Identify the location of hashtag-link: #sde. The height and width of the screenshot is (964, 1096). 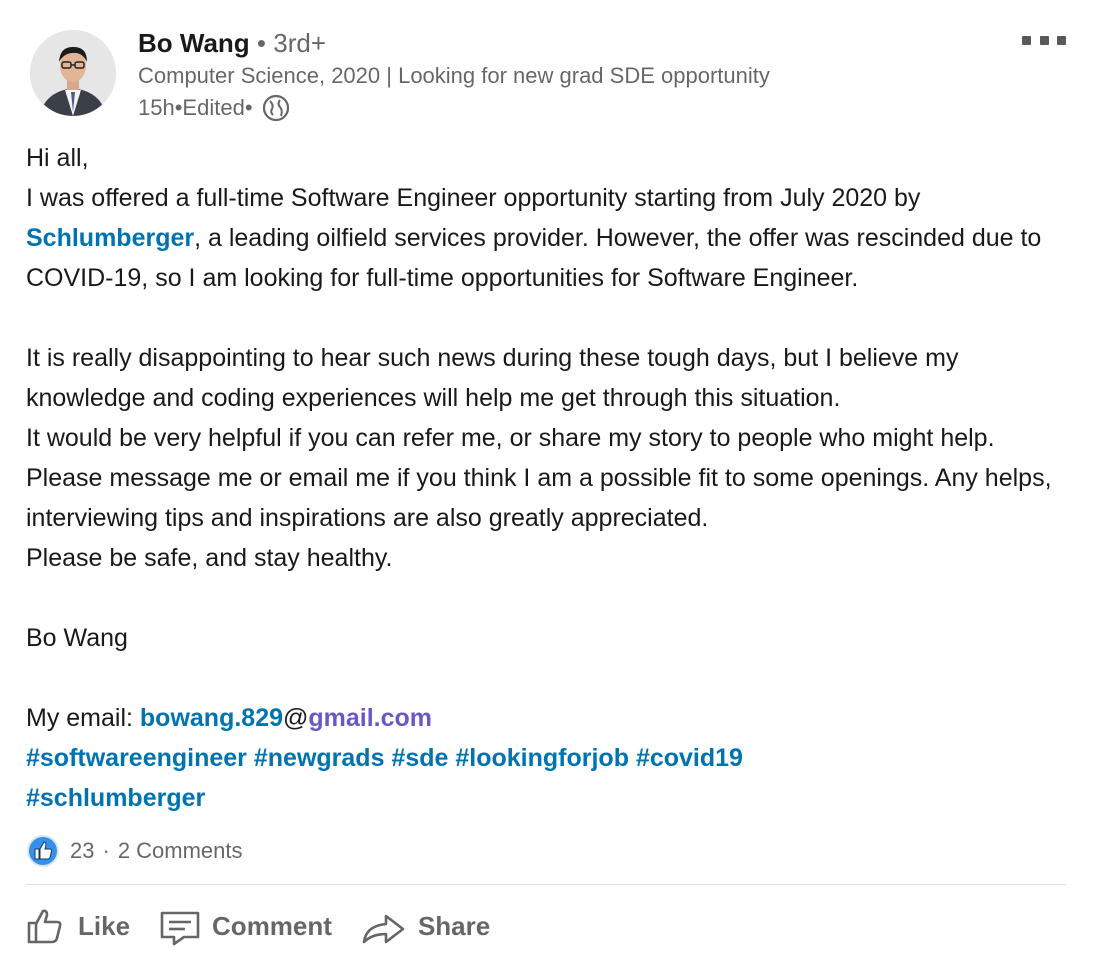
(419, 758).